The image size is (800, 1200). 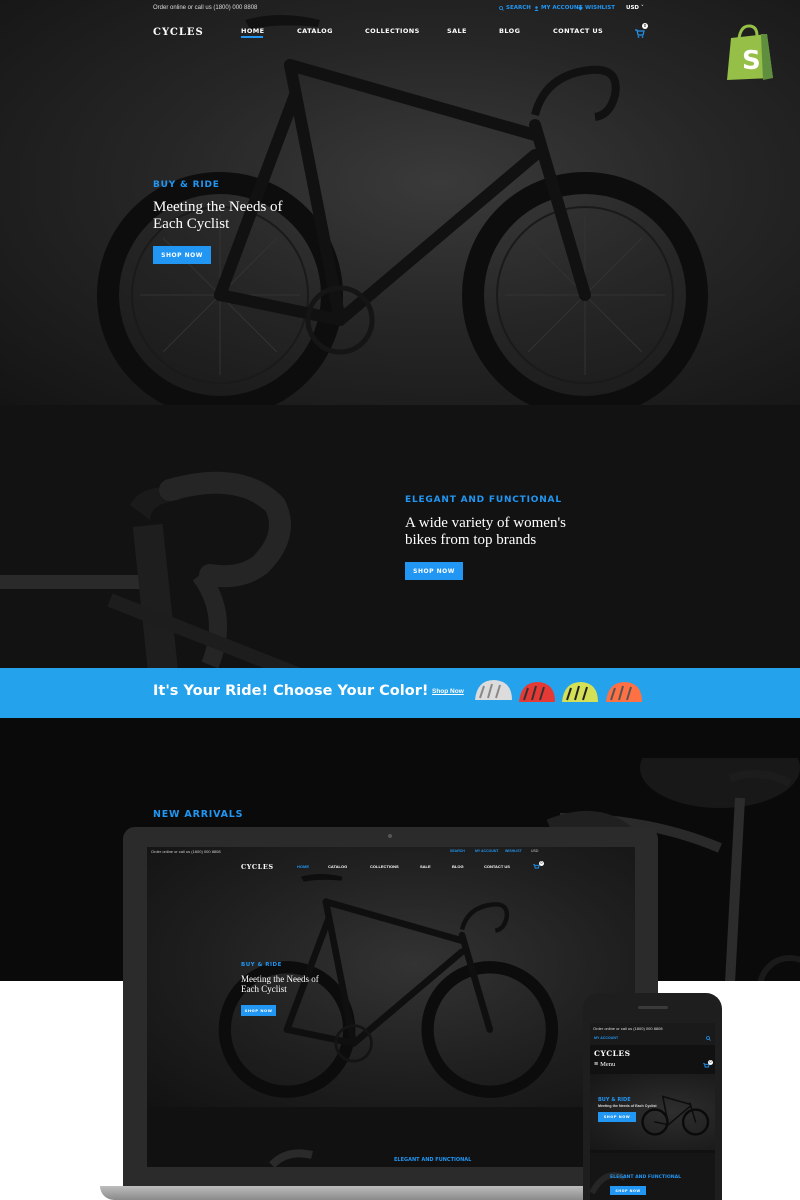 I want to click on nav-blog: BLOG, so click(x=509, y=31).